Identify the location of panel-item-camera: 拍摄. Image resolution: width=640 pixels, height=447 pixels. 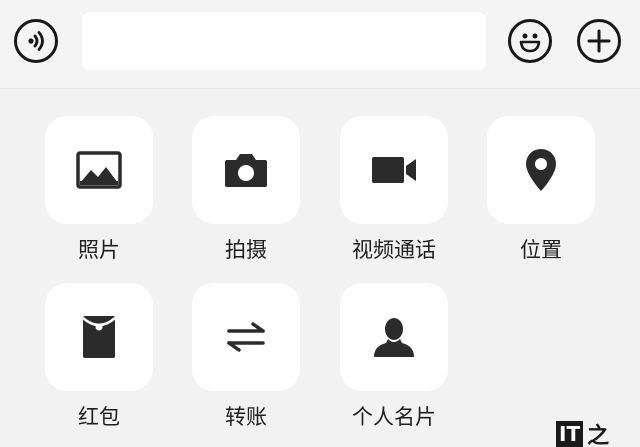
(267, 203).